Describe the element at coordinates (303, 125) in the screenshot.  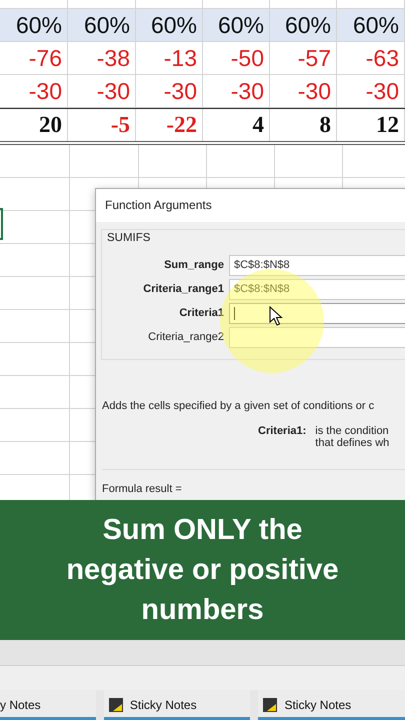
I see `table-cell: 8` at that location.